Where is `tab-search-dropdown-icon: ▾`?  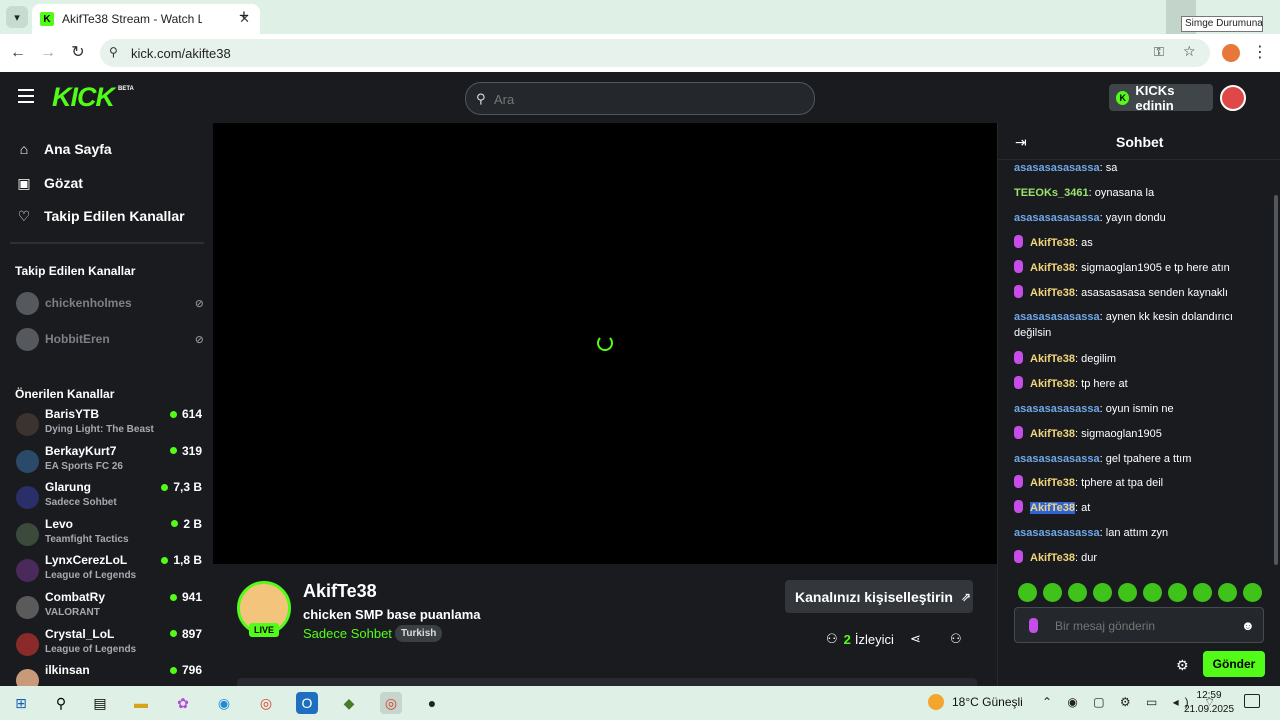 tab-search-dropdown-icon: ▾ is located at coordinates (17, 17).